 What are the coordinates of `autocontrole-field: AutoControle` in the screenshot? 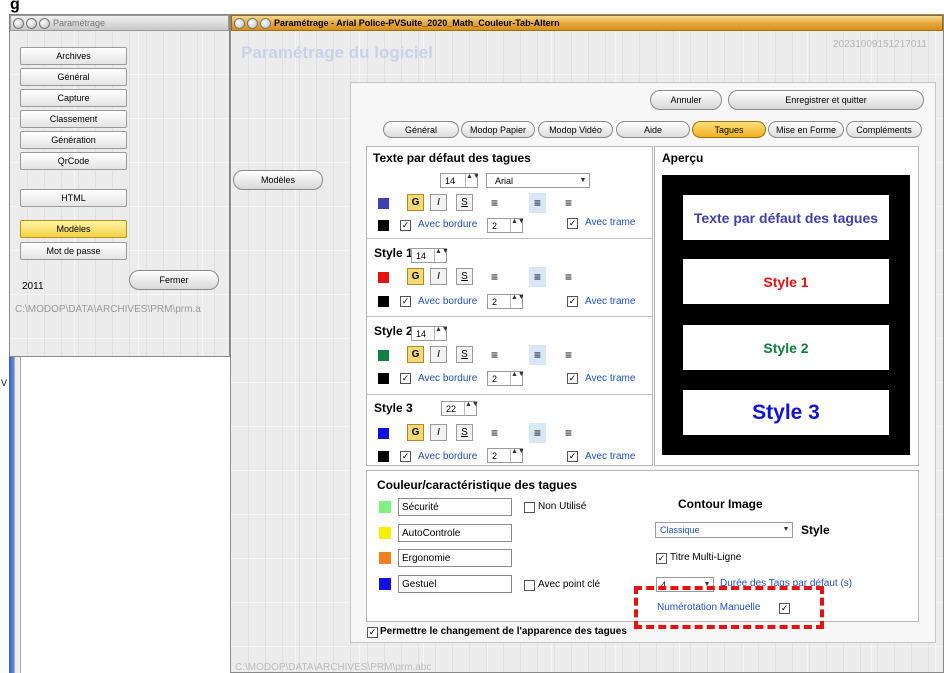 It's located at (455, 533).